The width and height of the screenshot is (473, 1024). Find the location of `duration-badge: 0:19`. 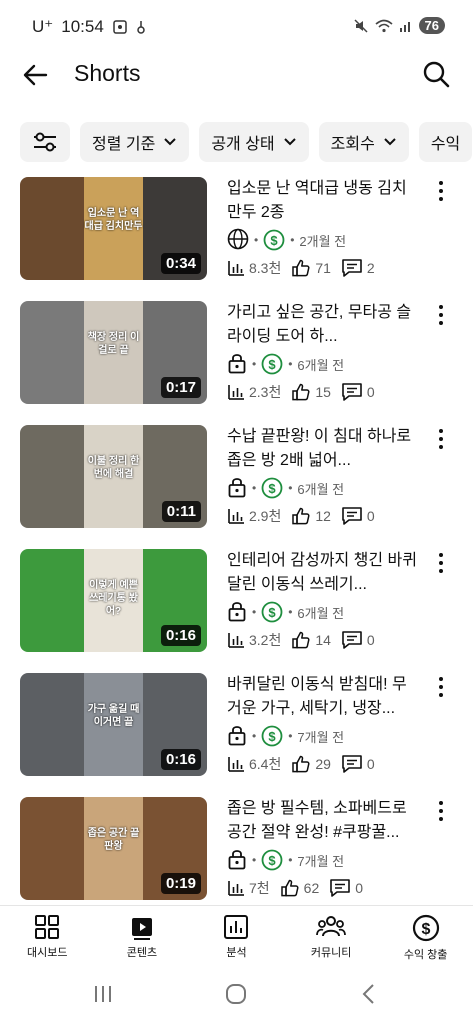

duration-badge: 0:19 is located at coordinates (180, 883).